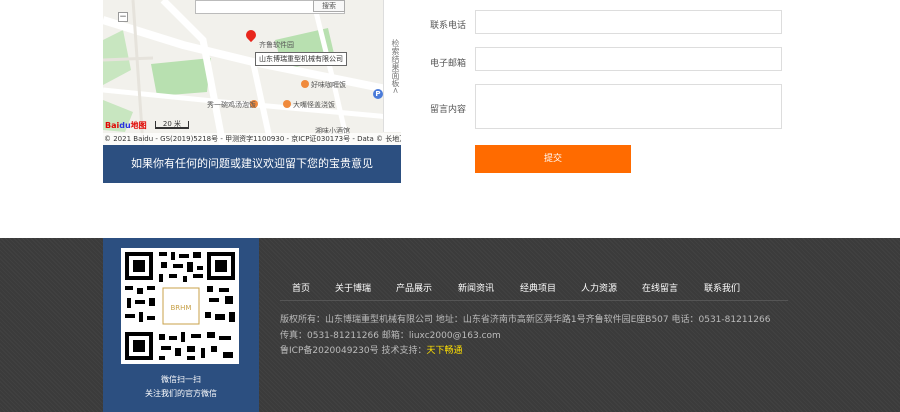 This screenshot has width=900, height=412. What do you see at coordinates (414, 287) in the screenshot?
I see `footer-nav-products: 产品展示` at bounding box center [414, 287].